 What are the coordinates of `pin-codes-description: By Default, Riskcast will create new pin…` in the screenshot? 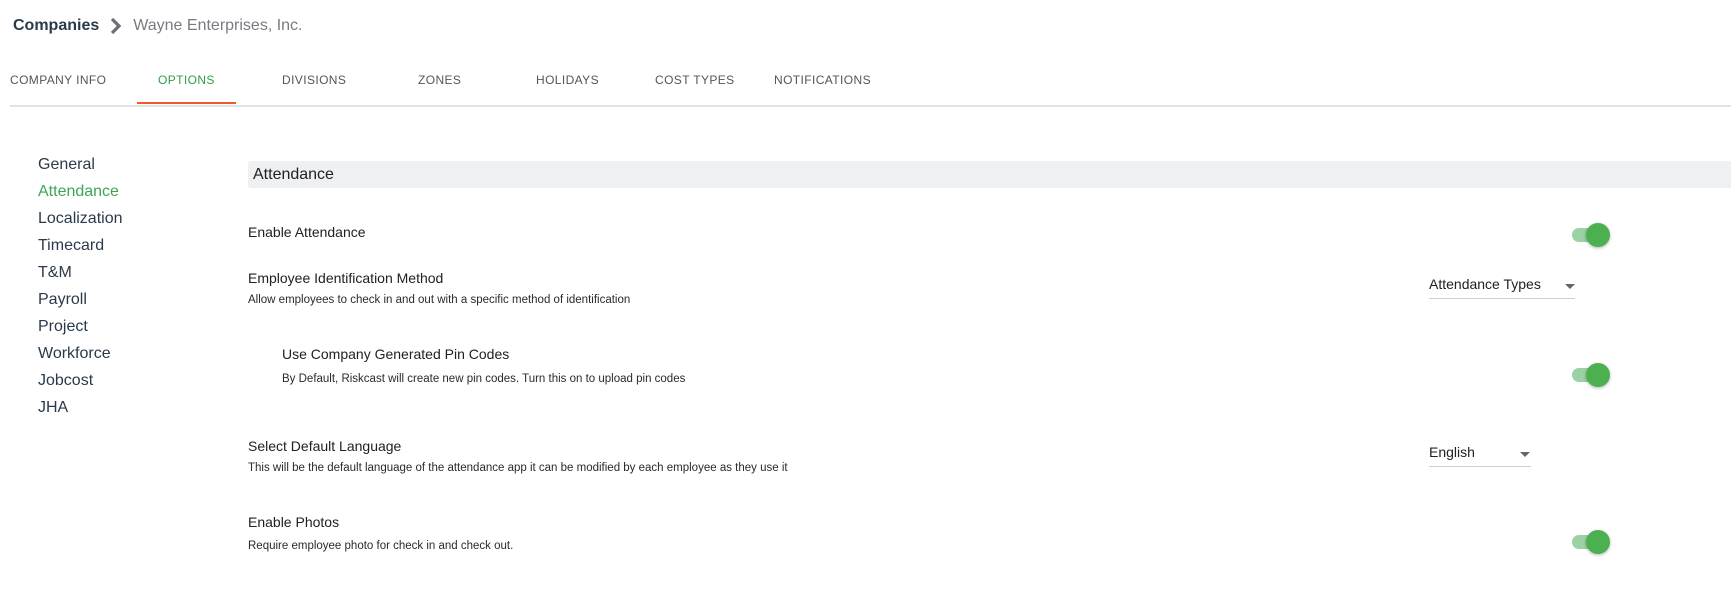 It's located at (484, 379).